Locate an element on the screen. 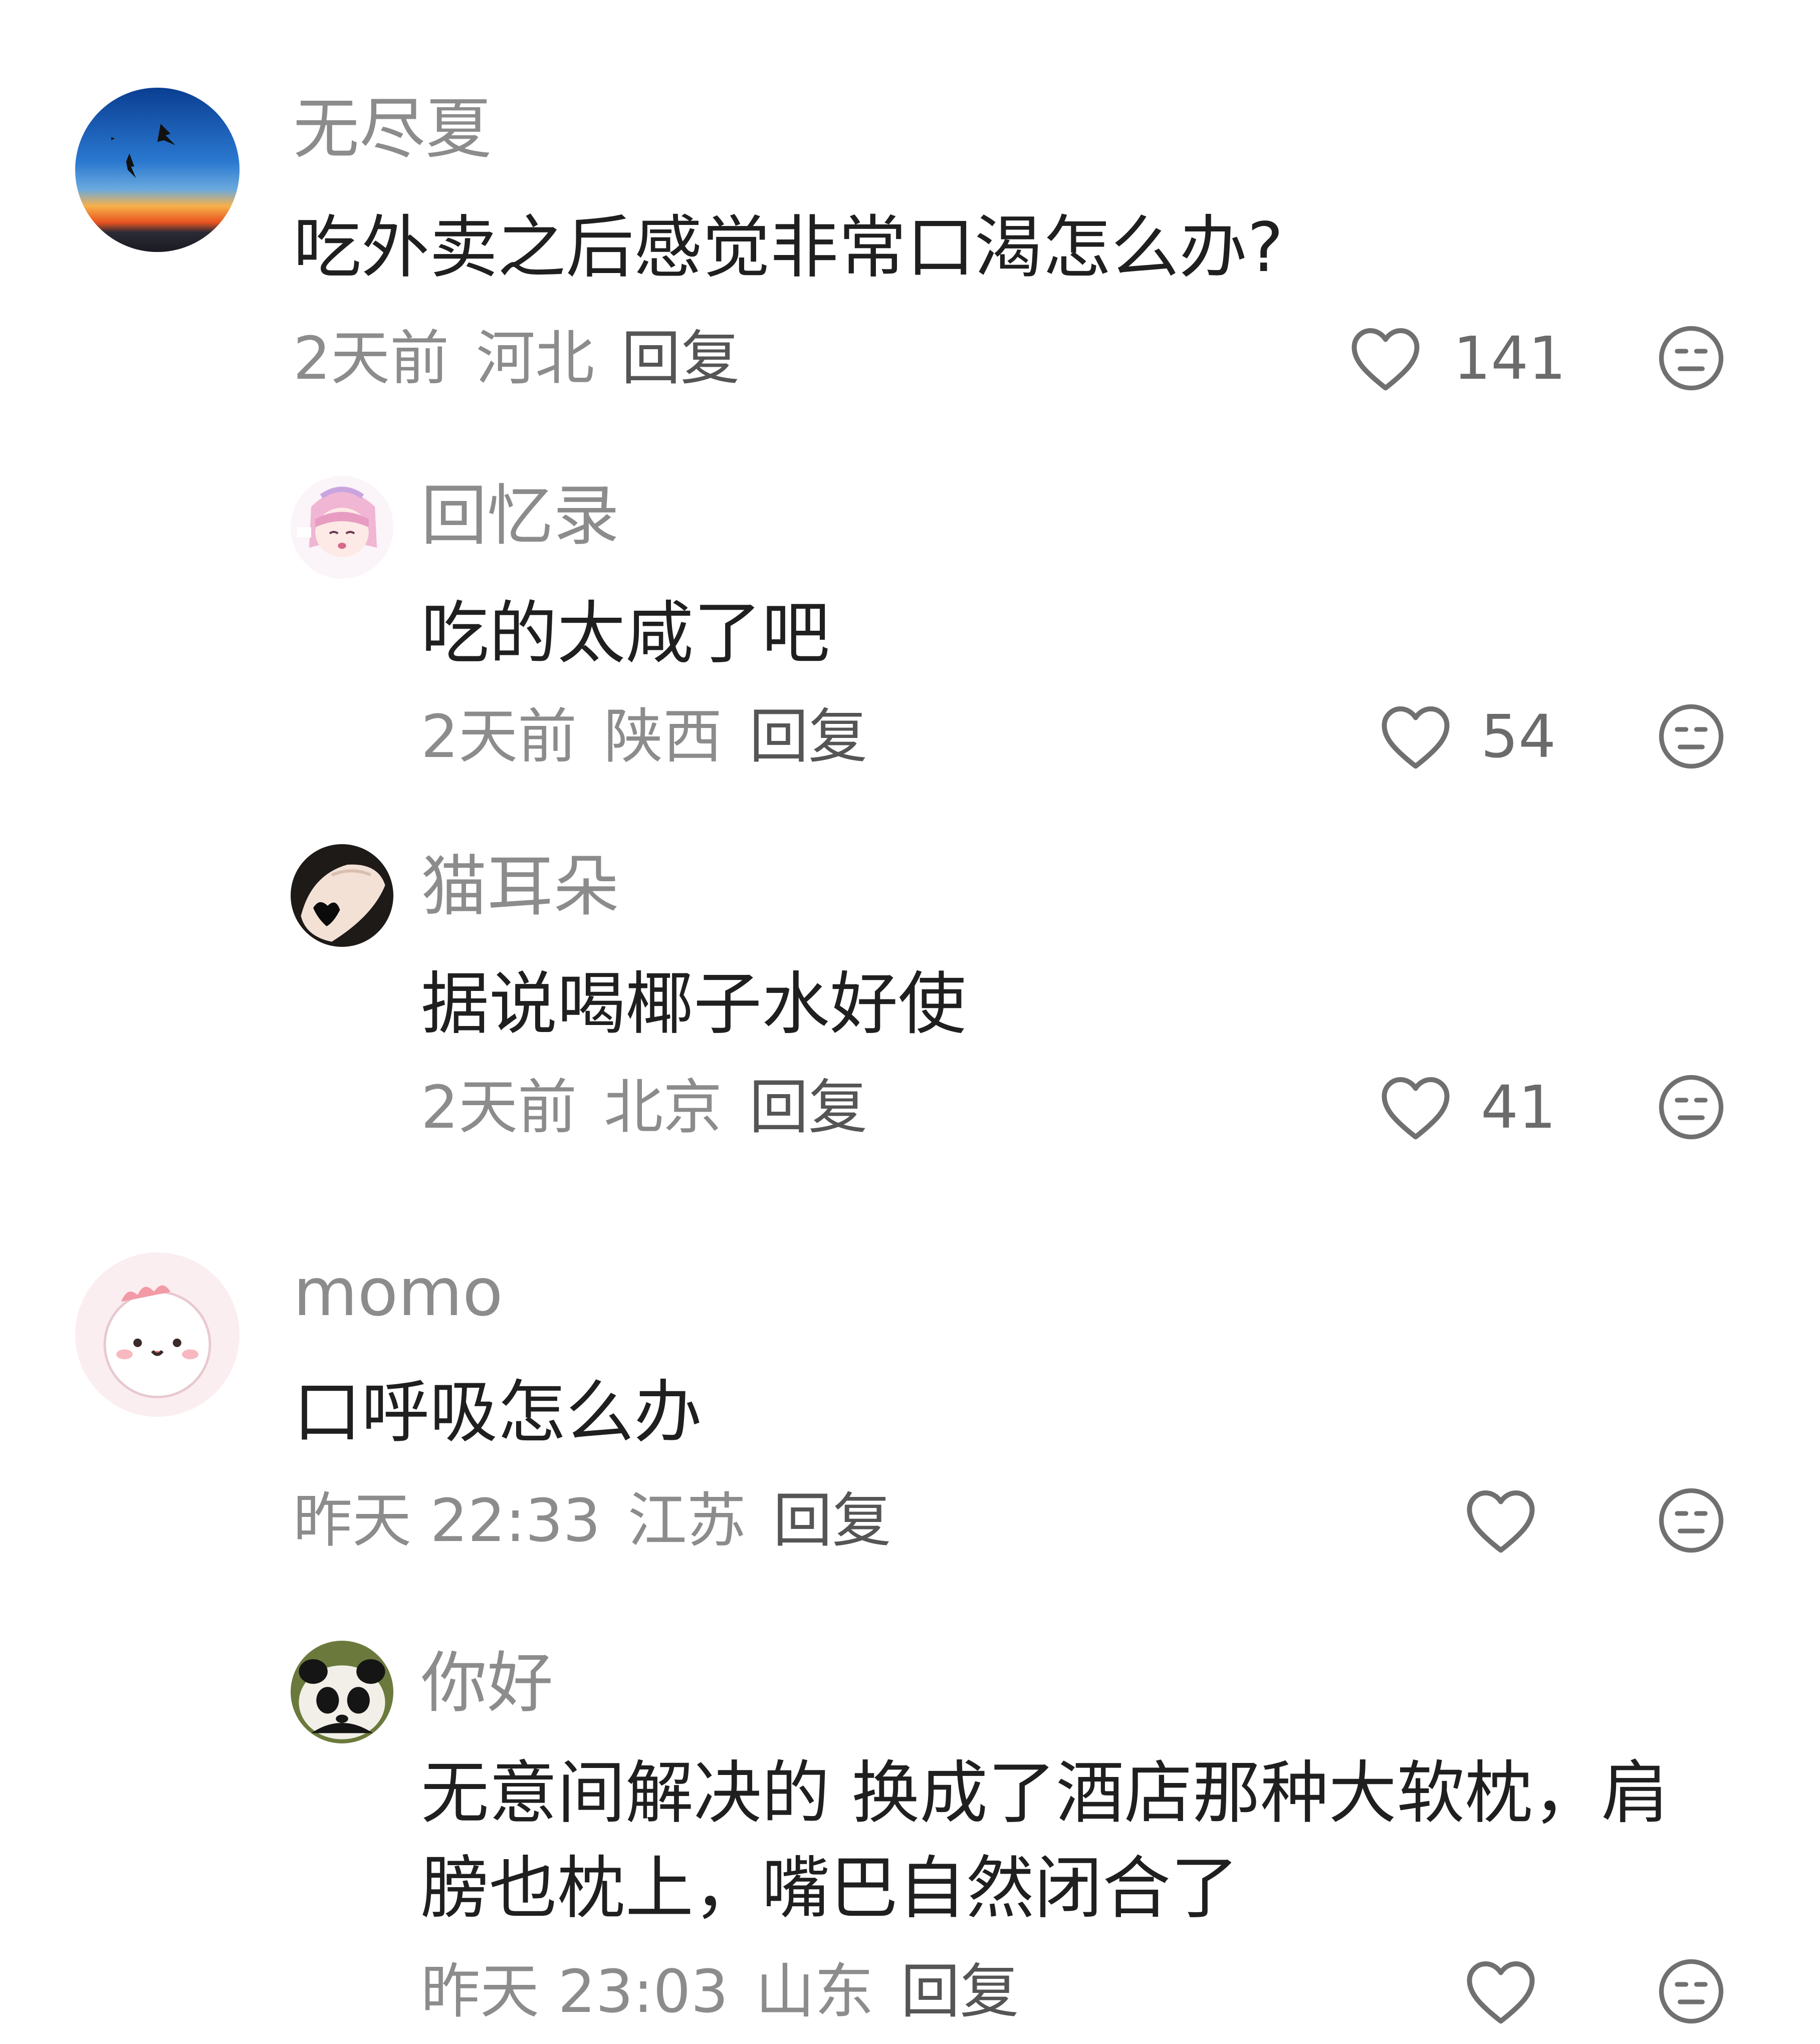 The height and width of the screenshot is (2044, 1820). username: 猫耳朵 is located at coordinates (520, 887).